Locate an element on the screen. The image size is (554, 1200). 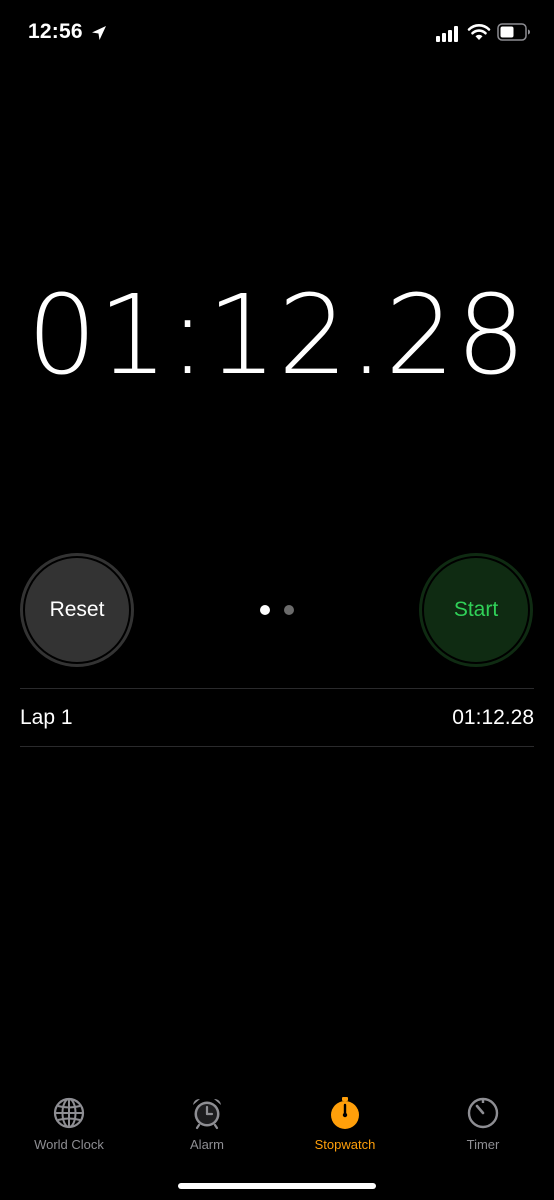
lap-time: 01:12.28 is located at coordinates (493, 717).